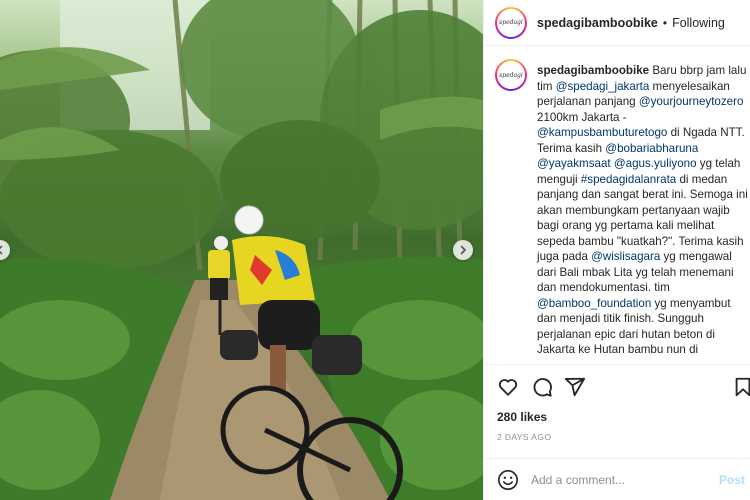  Describe the element at coordinates (617, 386) in the screenshot. I see `action-bar` at that location.